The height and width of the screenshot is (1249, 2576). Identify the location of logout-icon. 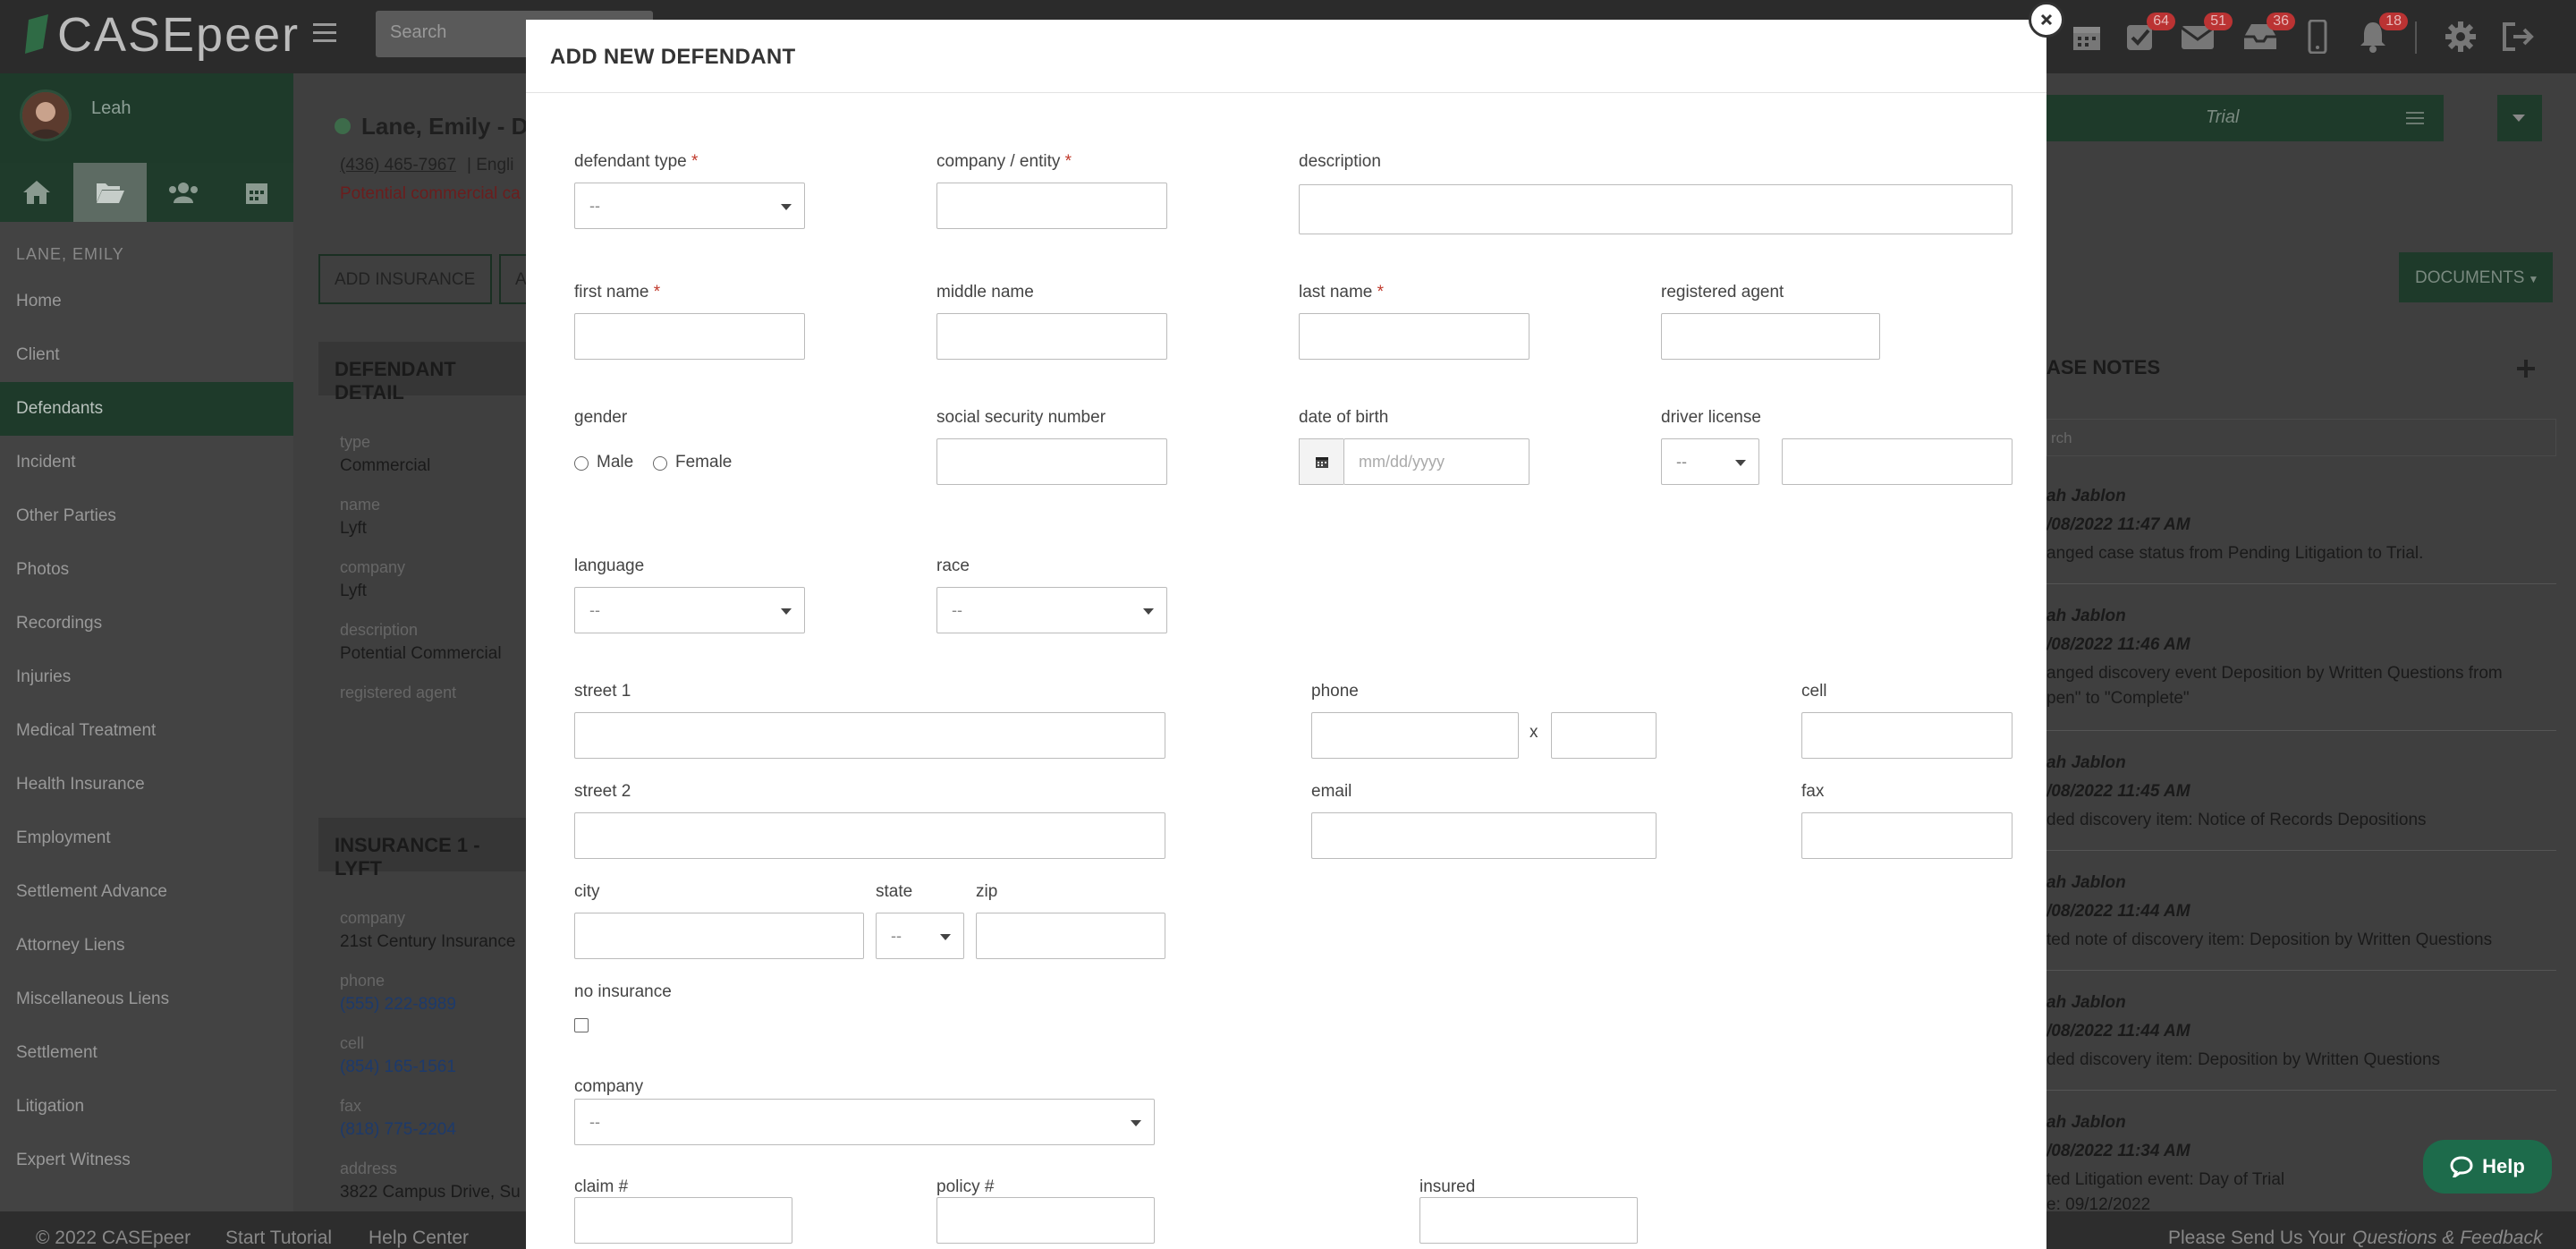
(2517, 37).